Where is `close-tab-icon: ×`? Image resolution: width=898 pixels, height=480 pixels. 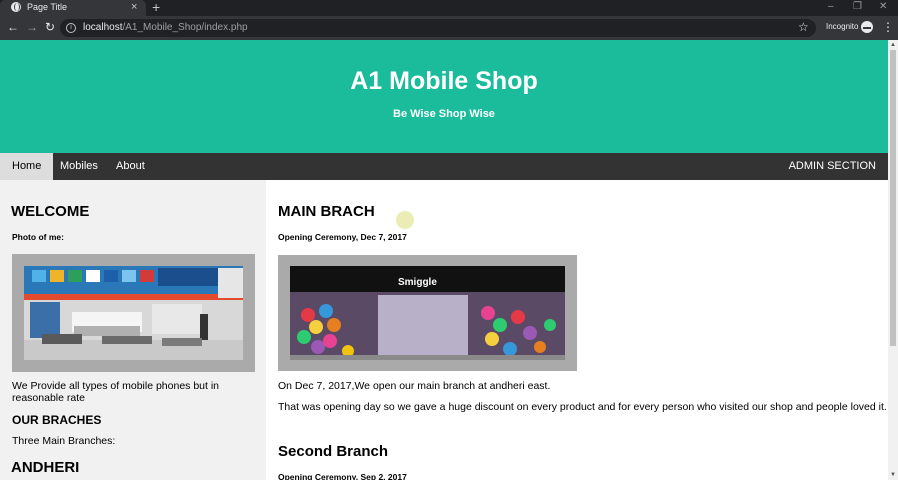
close-tab-icon: × is located at coordinates (134, 7).